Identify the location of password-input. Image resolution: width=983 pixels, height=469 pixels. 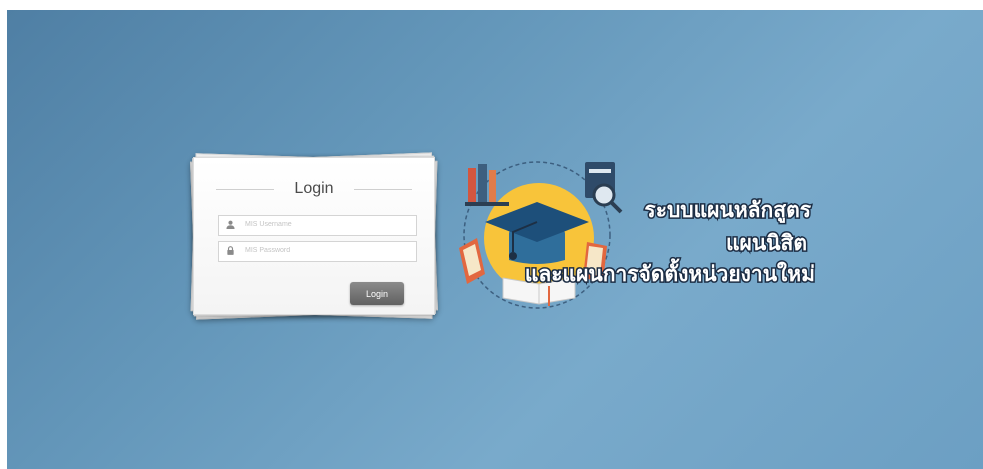
(327, 250).